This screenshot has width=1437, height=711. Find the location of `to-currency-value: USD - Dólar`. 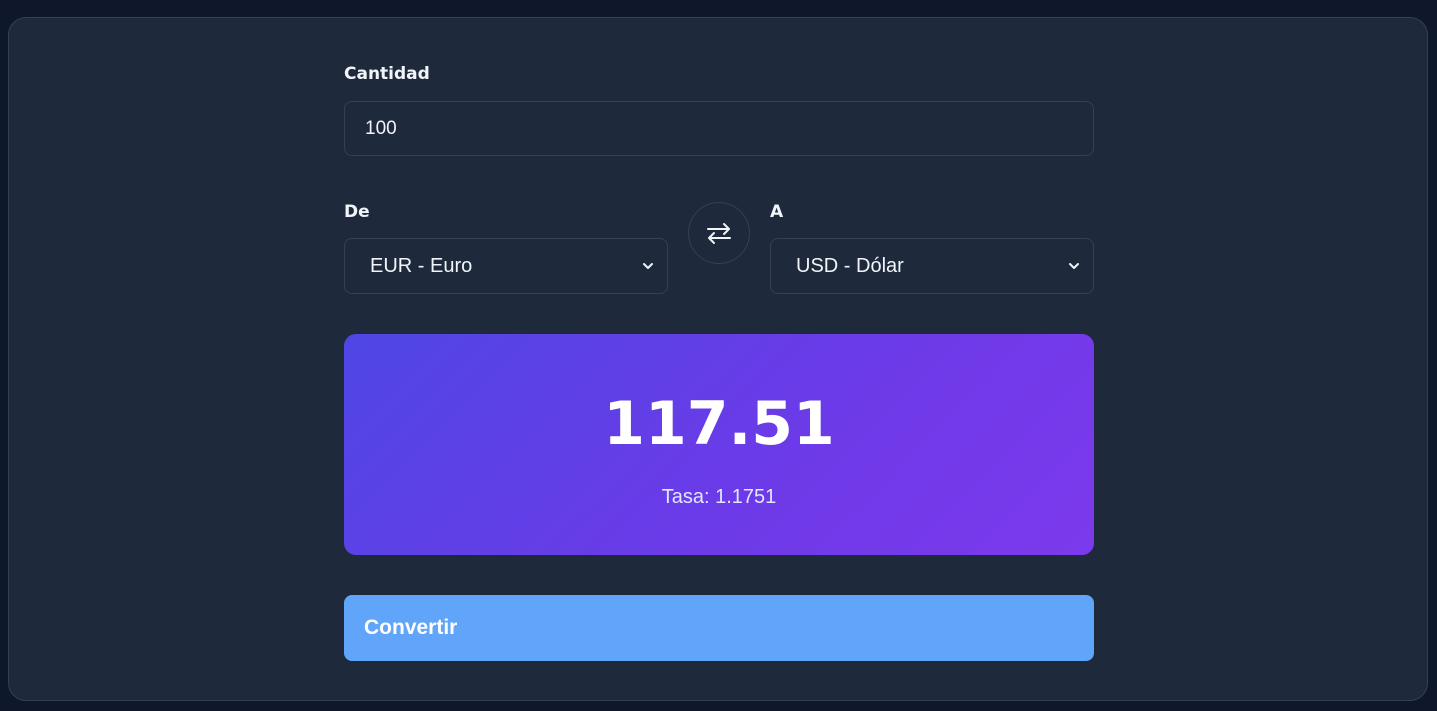

to-currency-value: USD - Dólar is located at coordinates (850, 265).